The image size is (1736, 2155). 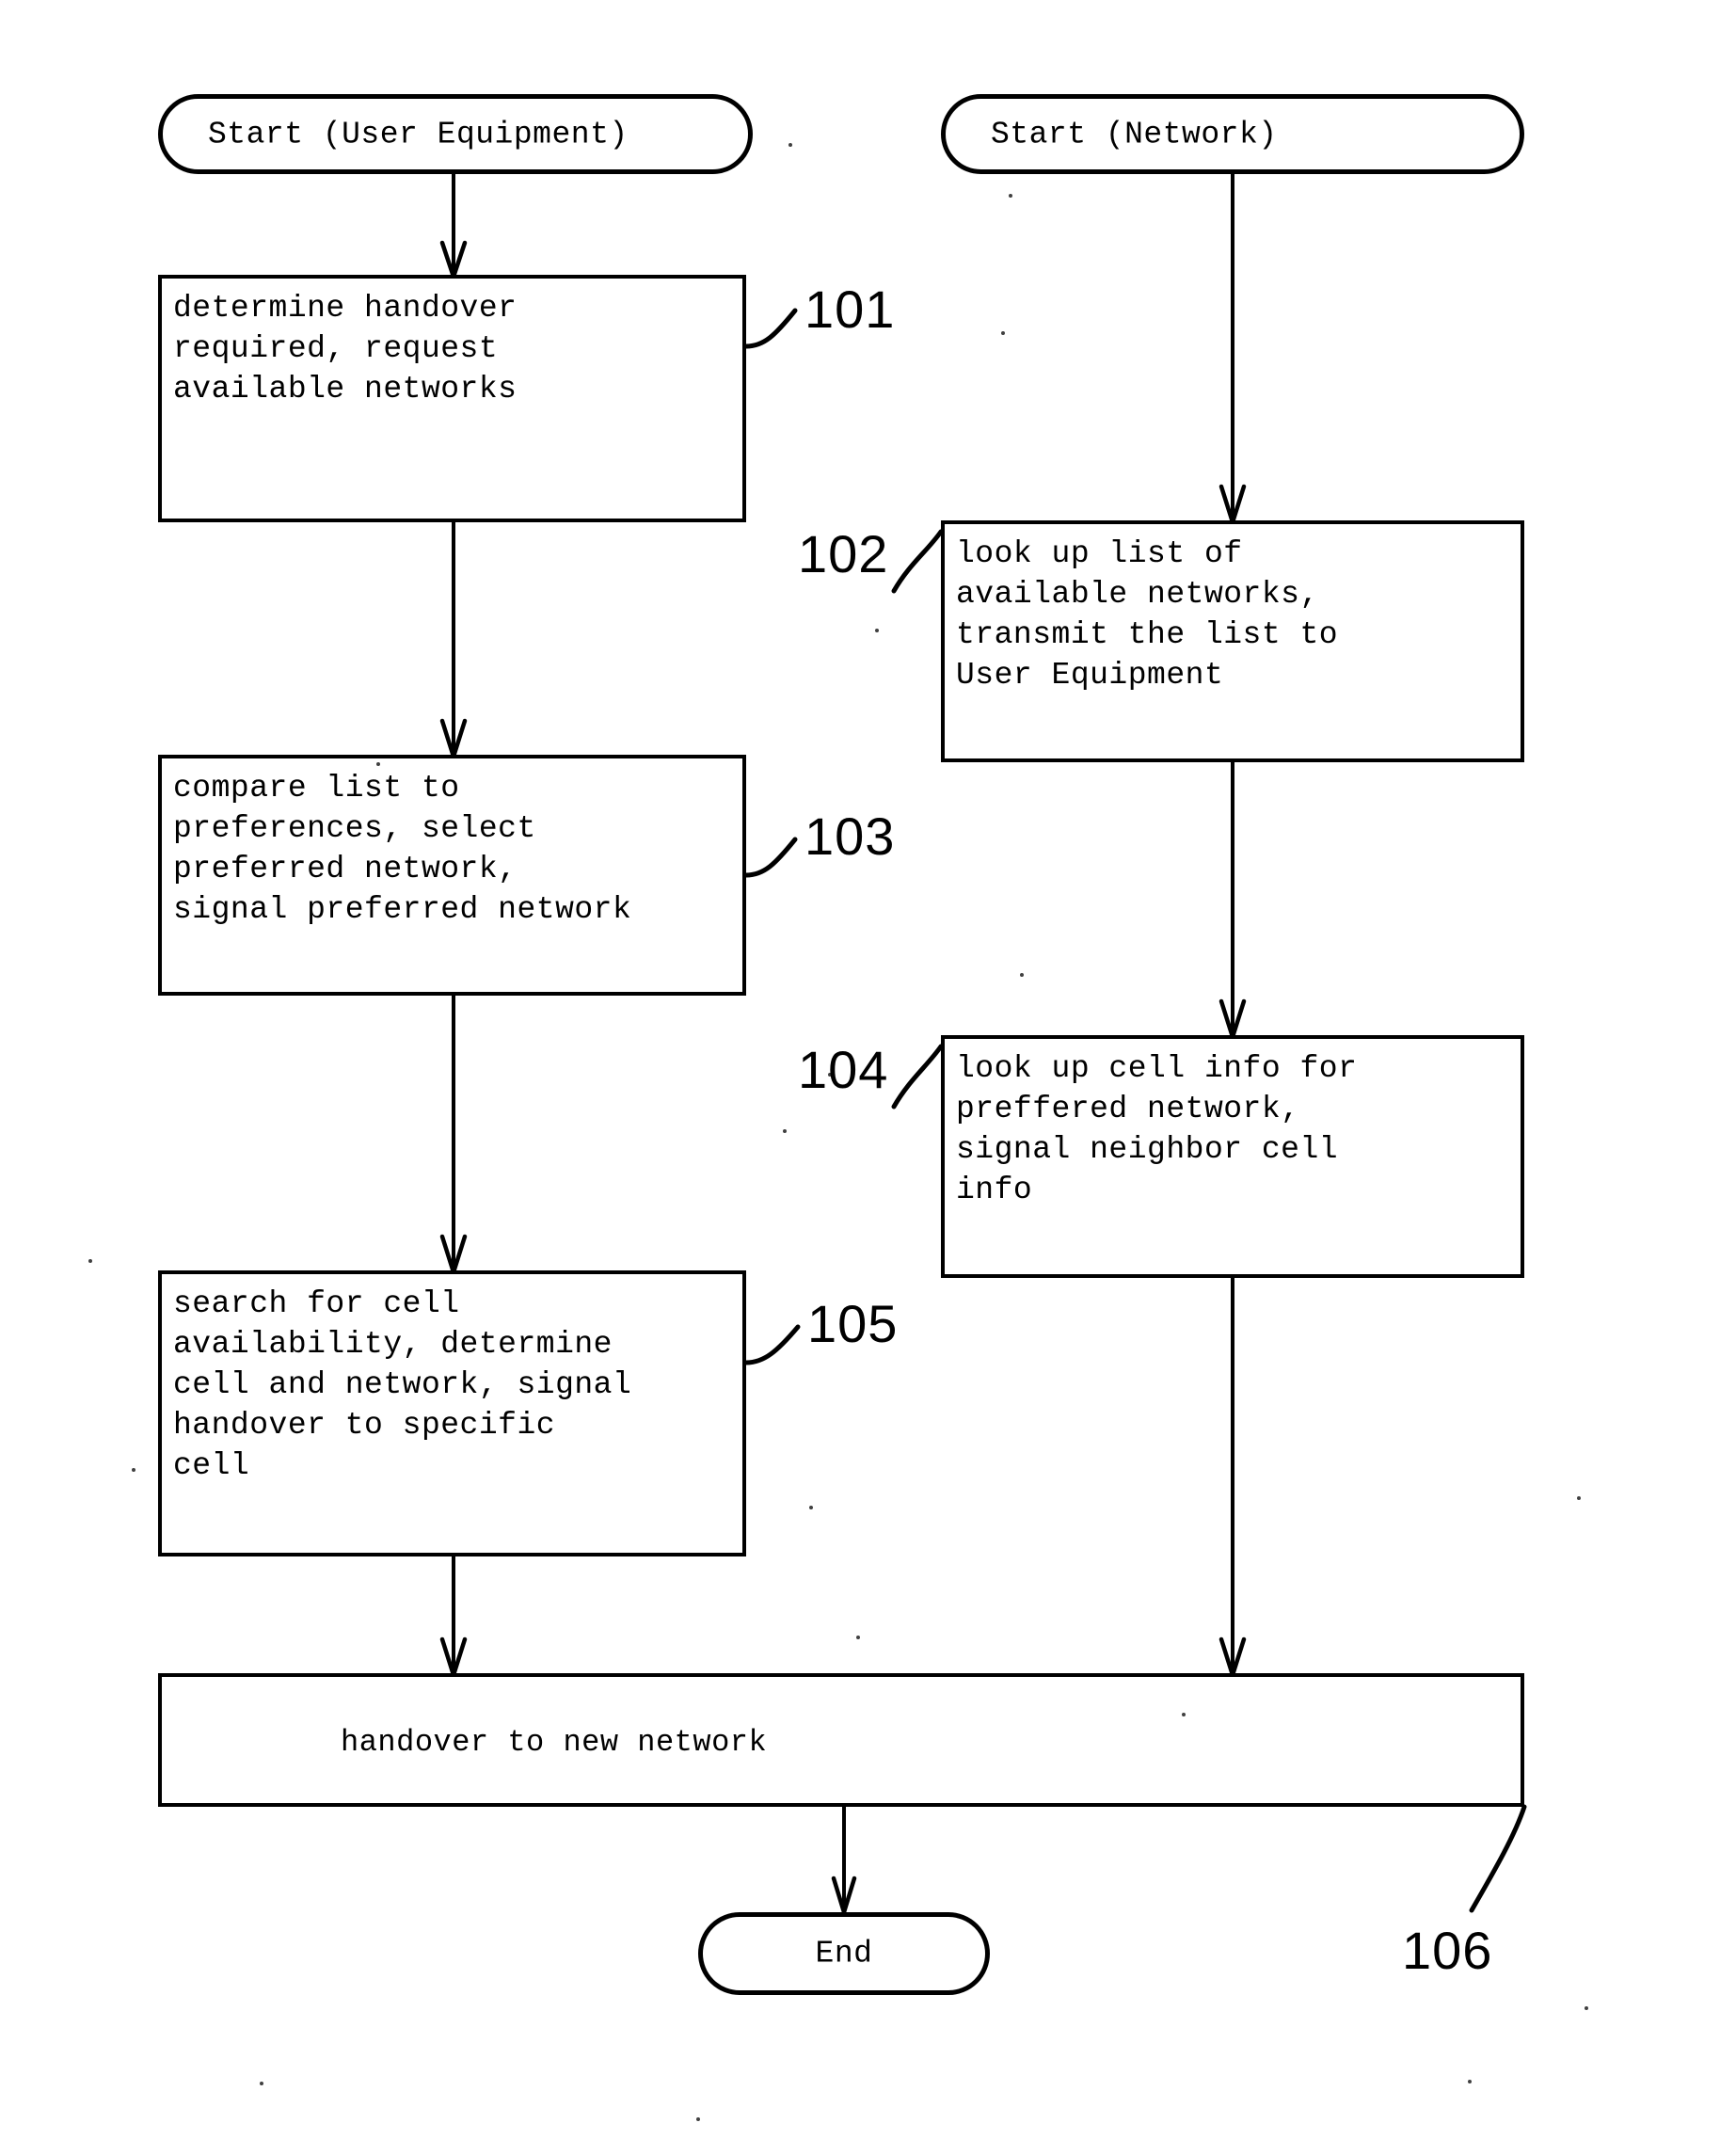 I want to click on start-node-user-equipment-label: Start (User Equipment), so click(x=418, y=134).